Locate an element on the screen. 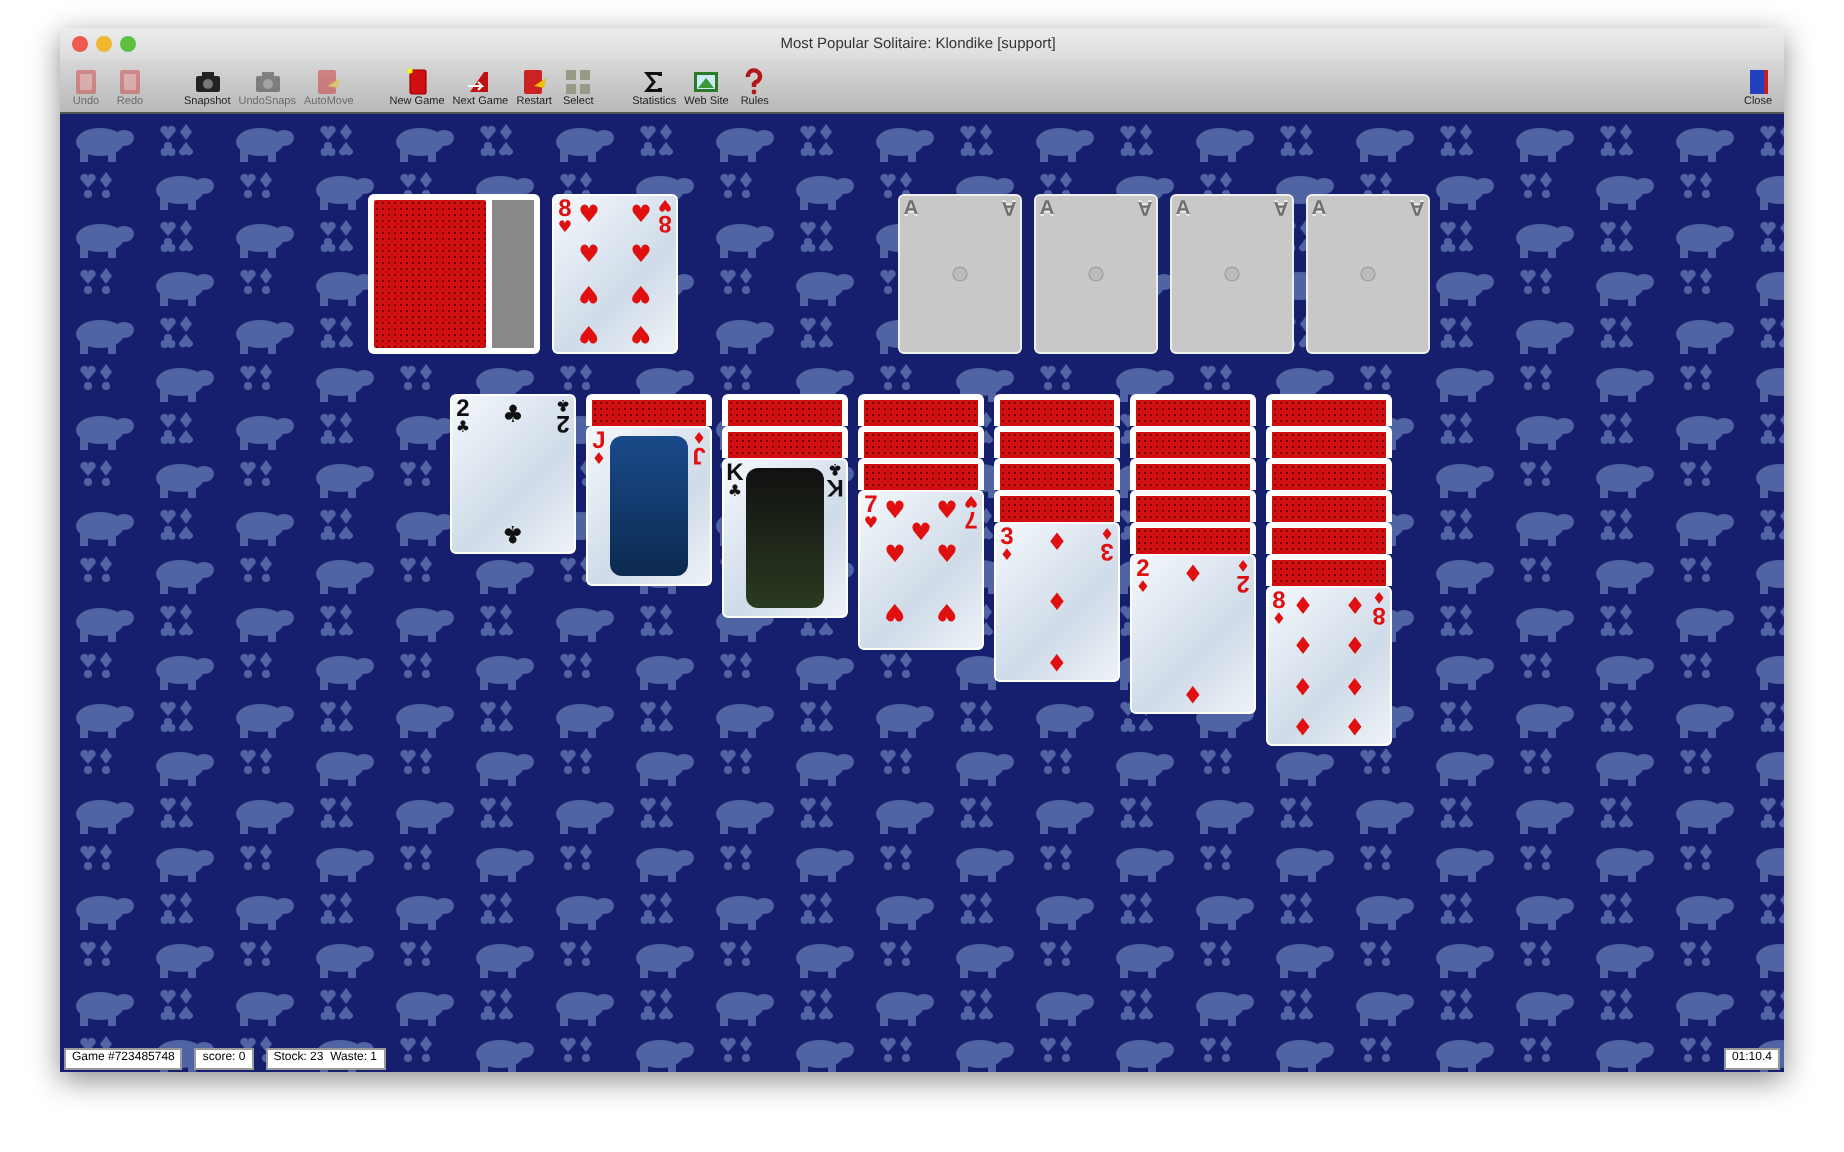 The width and height of the screenshot is (1844, 1152). door-icon is located at coordinates (1758, 82).